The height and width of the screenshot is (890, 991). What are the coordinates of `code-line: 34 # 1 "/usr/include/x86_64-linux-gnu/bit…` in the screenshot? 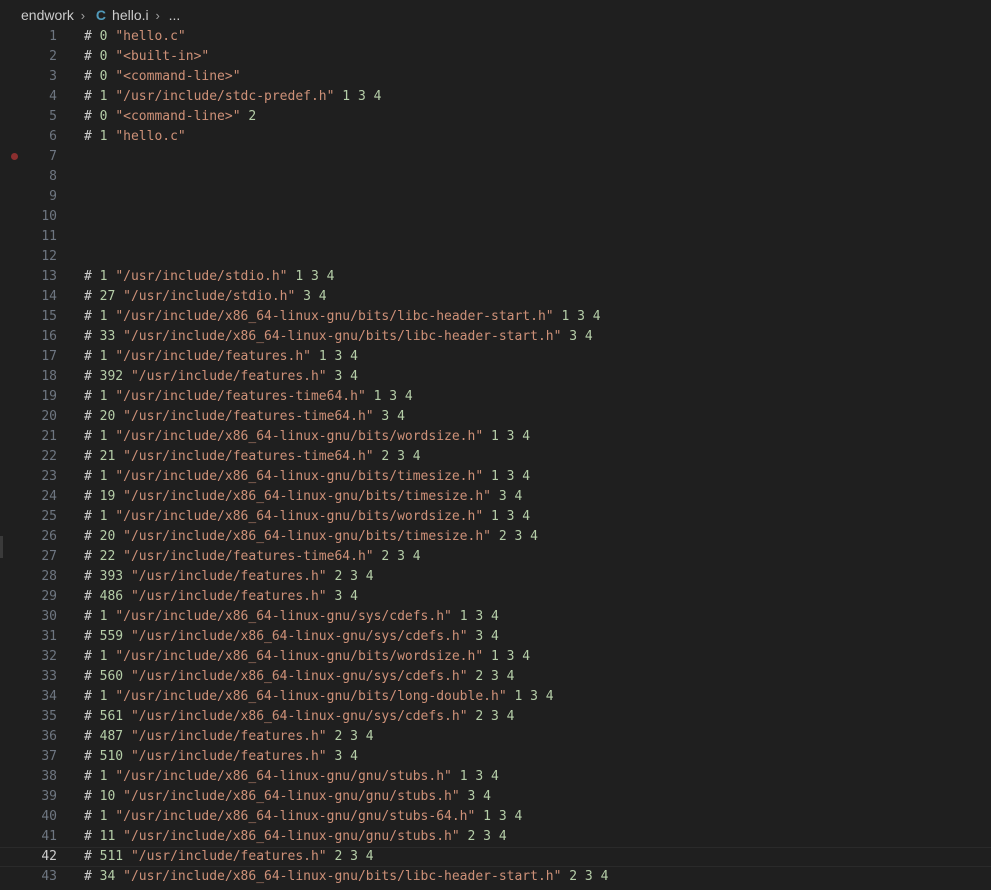 It's located at (495, 697).